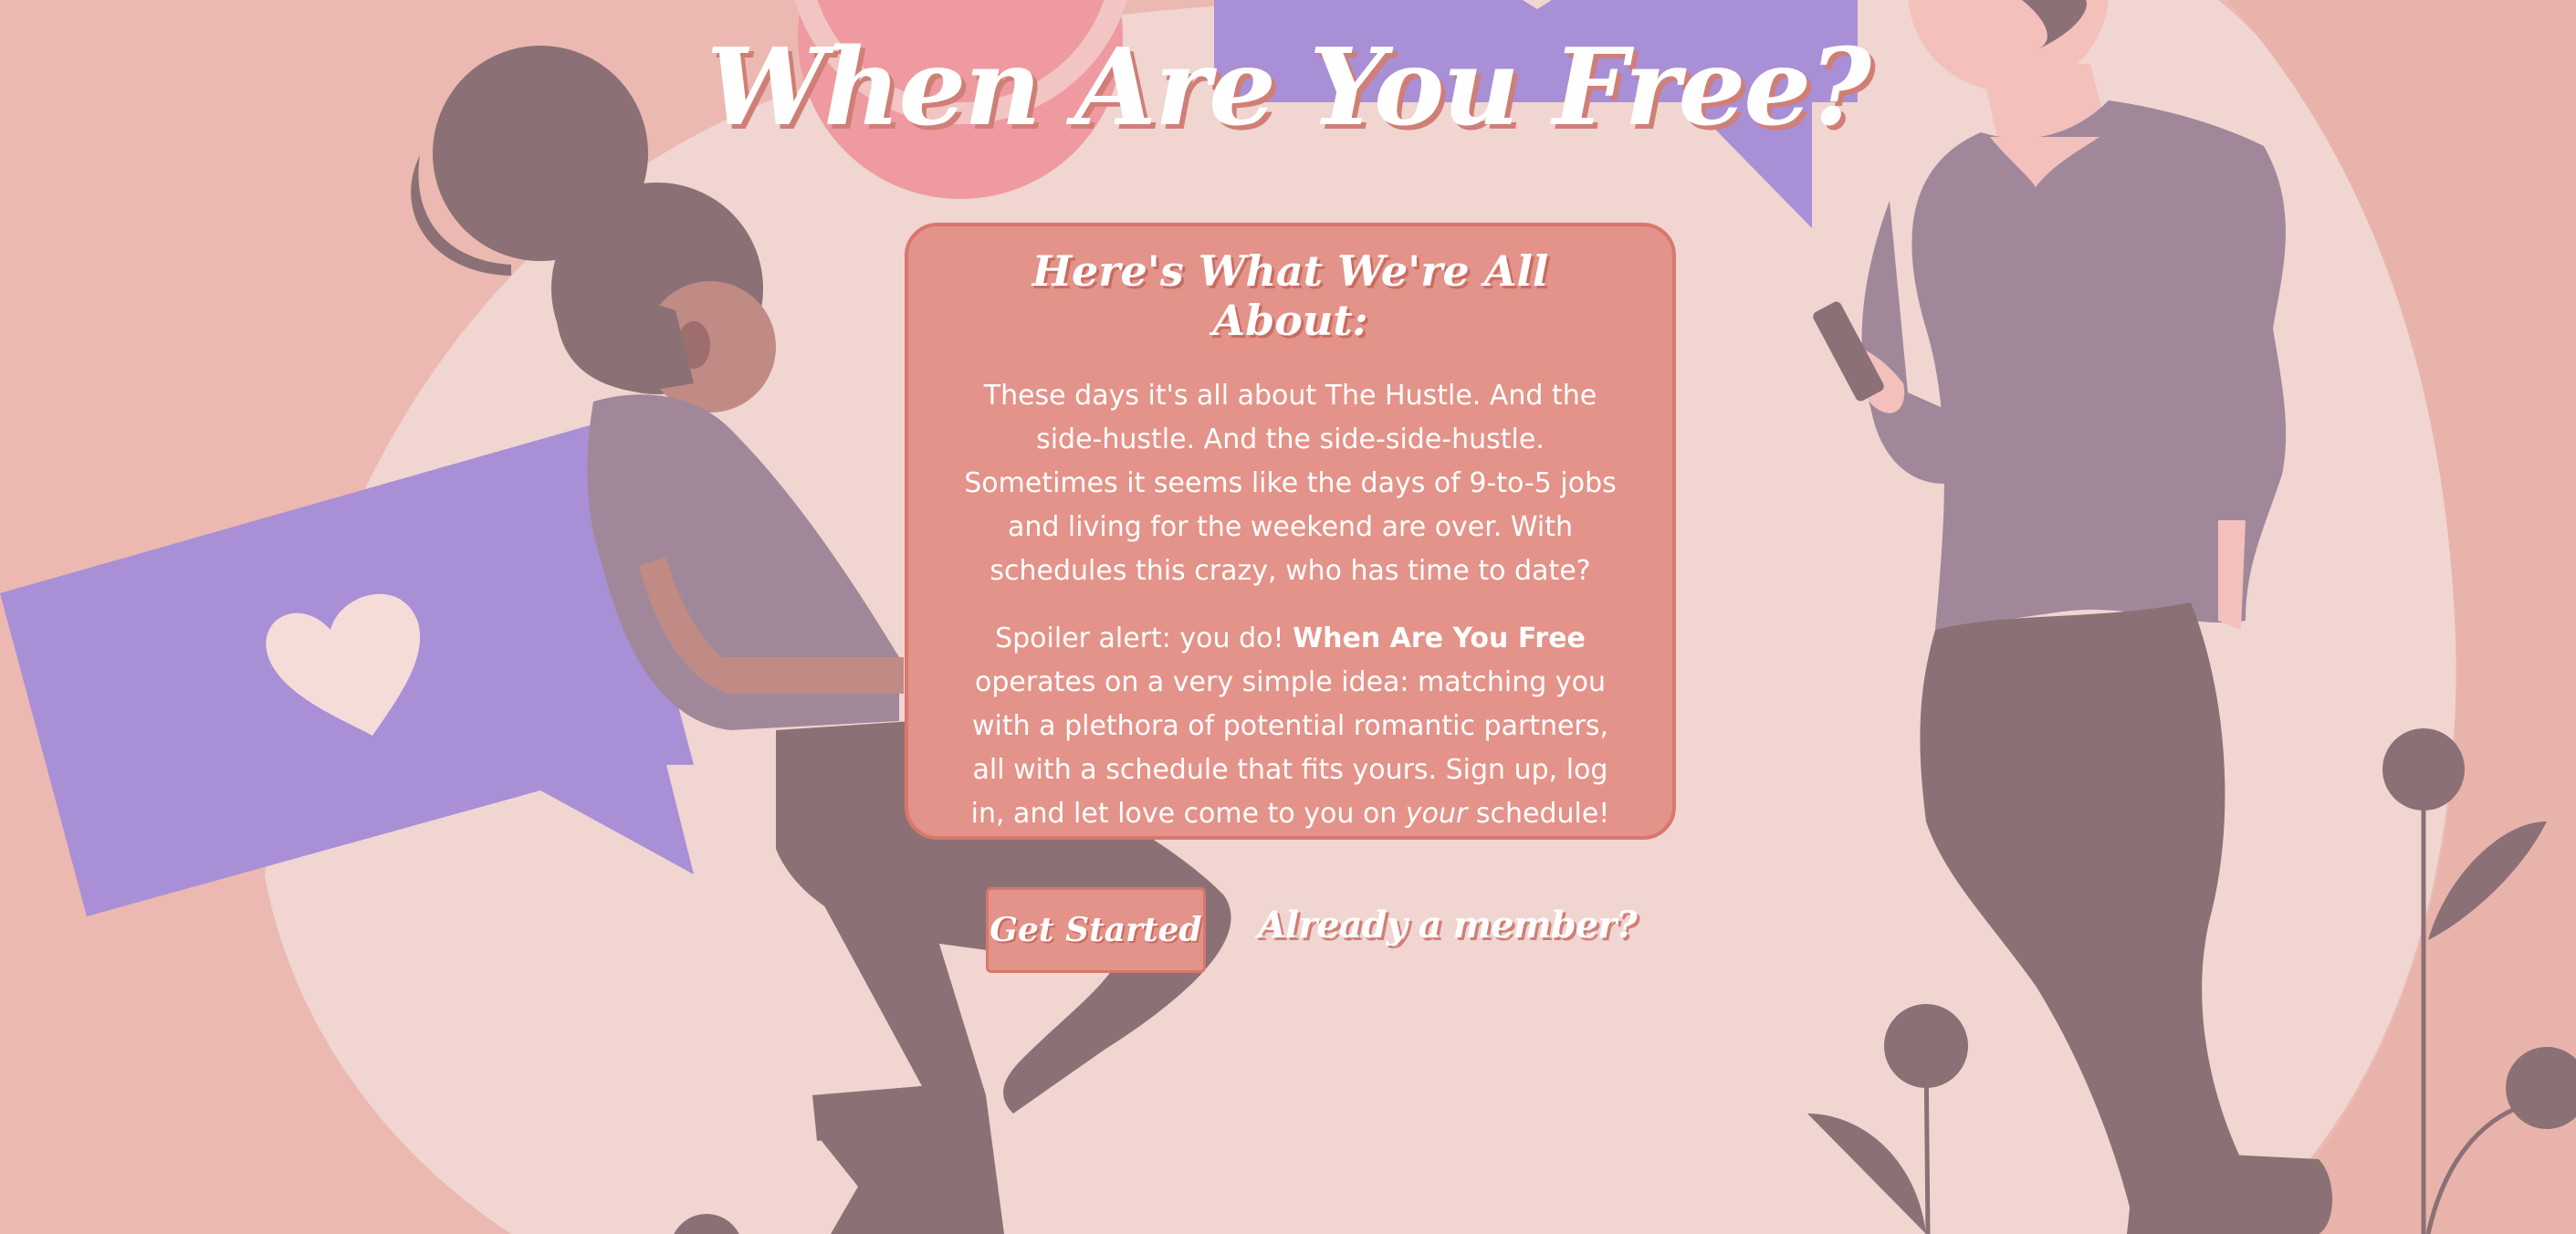 Image resolution: width=2576 pixels, height=1234 pixels. Describe the element at coordinates (1538, 814) in the screenshot. I see `paragraph-2-end: schedule!` at that location.